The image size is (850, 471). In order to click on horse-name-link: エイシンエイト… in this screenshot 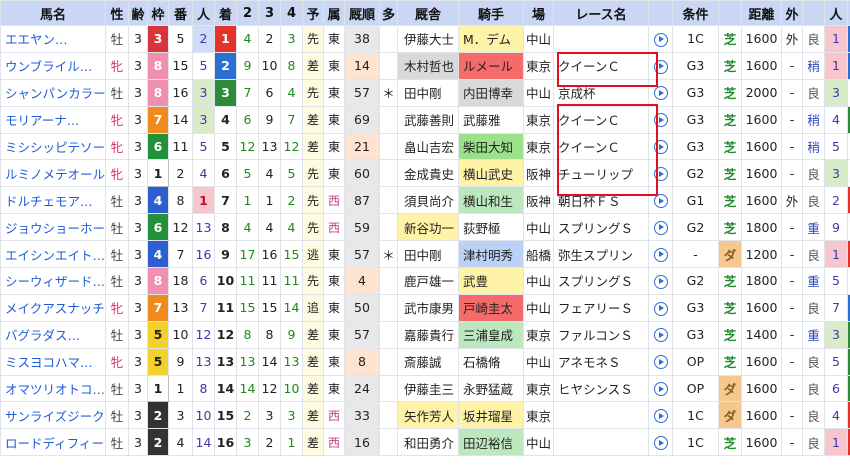, I will do `click(53, 254)`.